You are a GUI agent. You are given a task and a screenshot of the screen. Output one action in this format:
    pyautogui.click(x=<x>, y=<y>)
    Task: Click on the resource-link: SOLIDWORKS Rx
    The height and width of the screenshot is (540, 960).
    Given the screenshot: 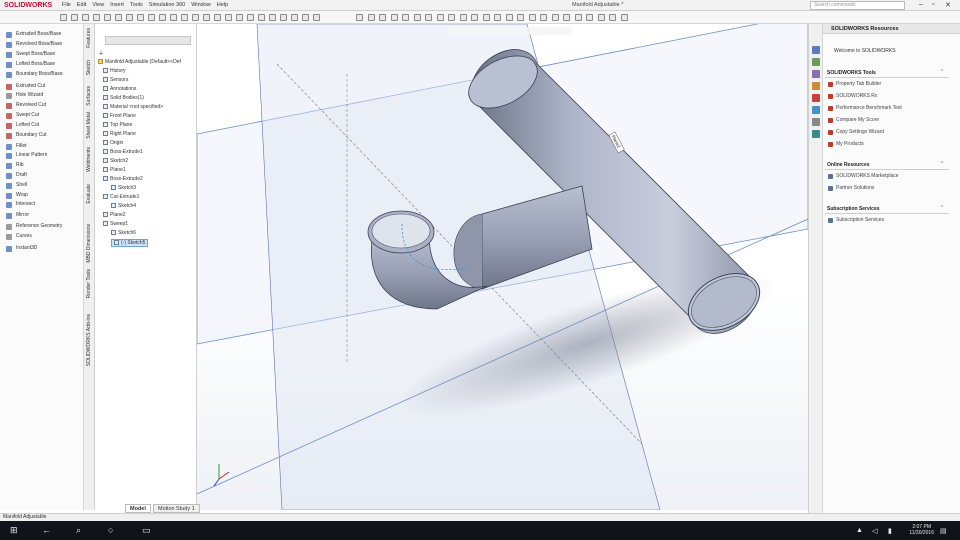 What is the action you would take?
    pyautogui.click(x=856, y=96)
    